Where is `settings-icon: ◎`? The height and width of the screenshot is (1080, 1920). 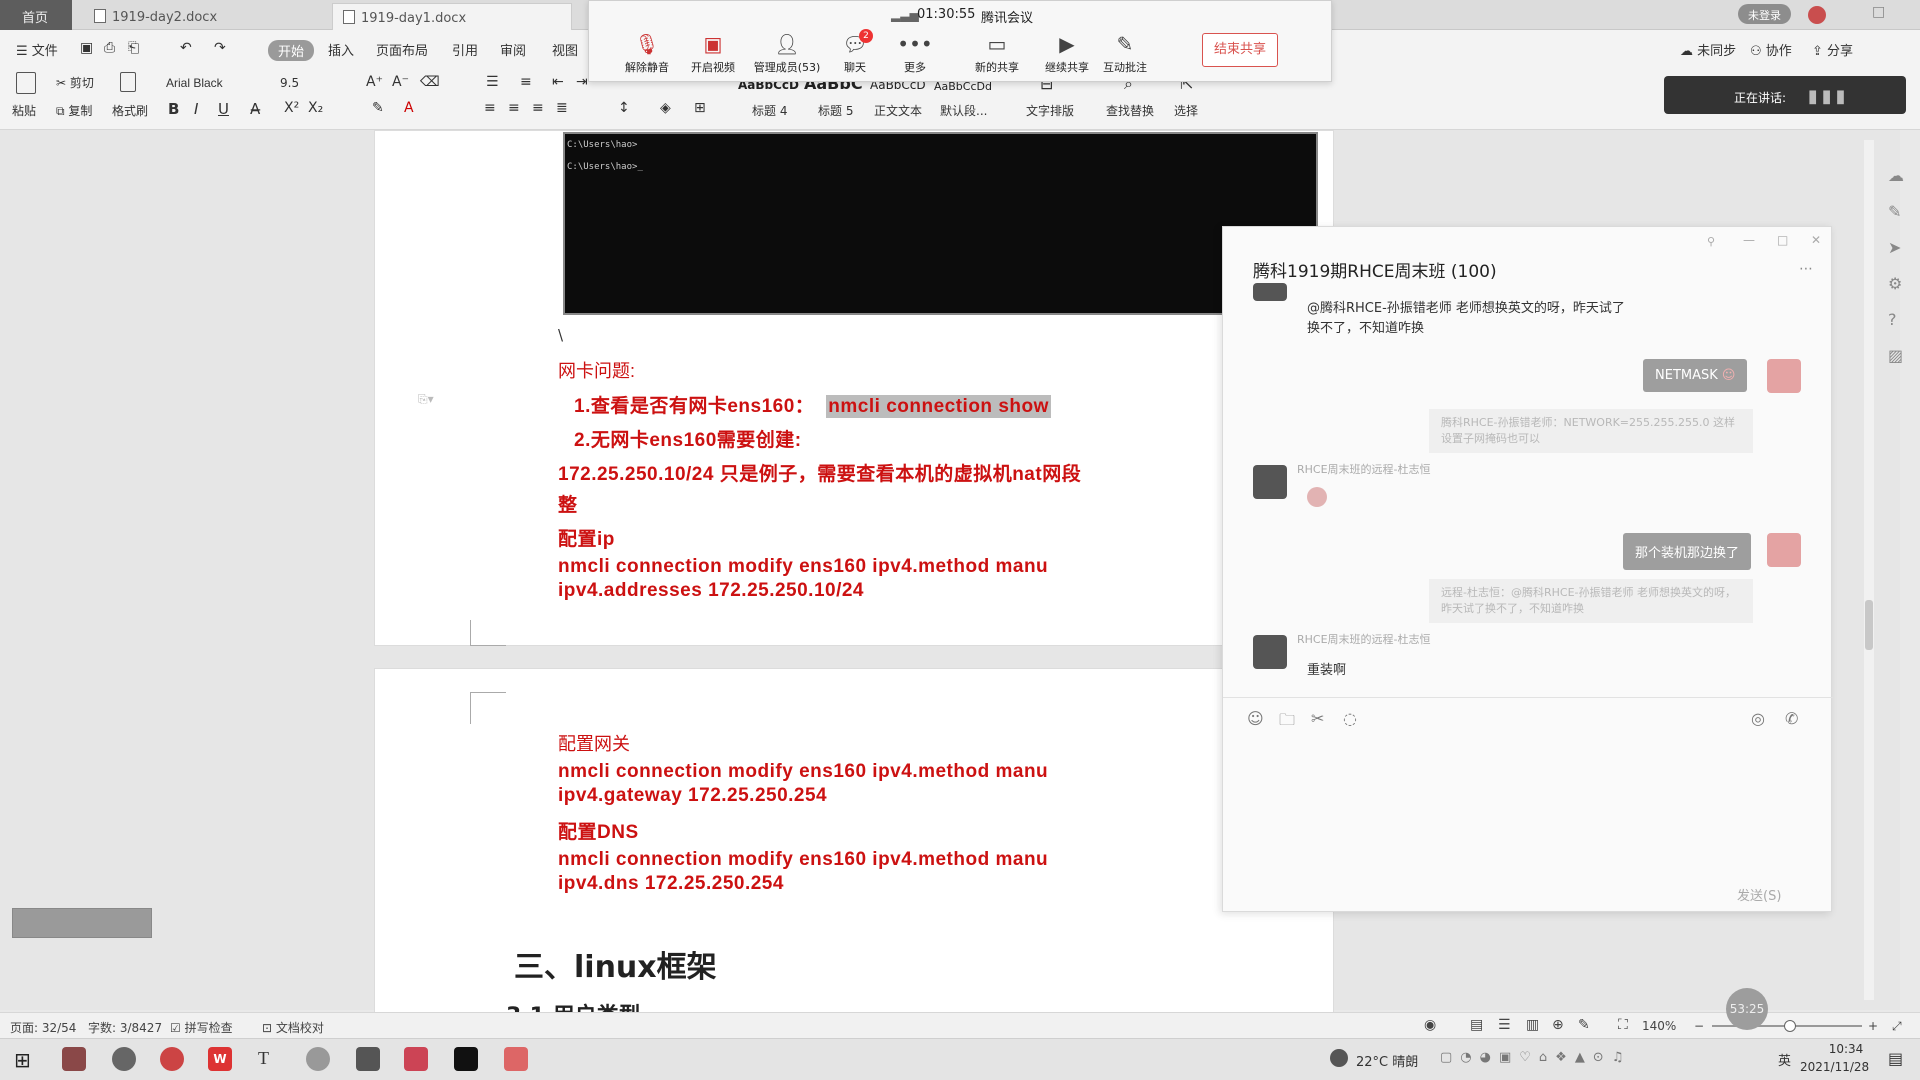
settings-icon: ◎ is located at coordinates (1758, 718).